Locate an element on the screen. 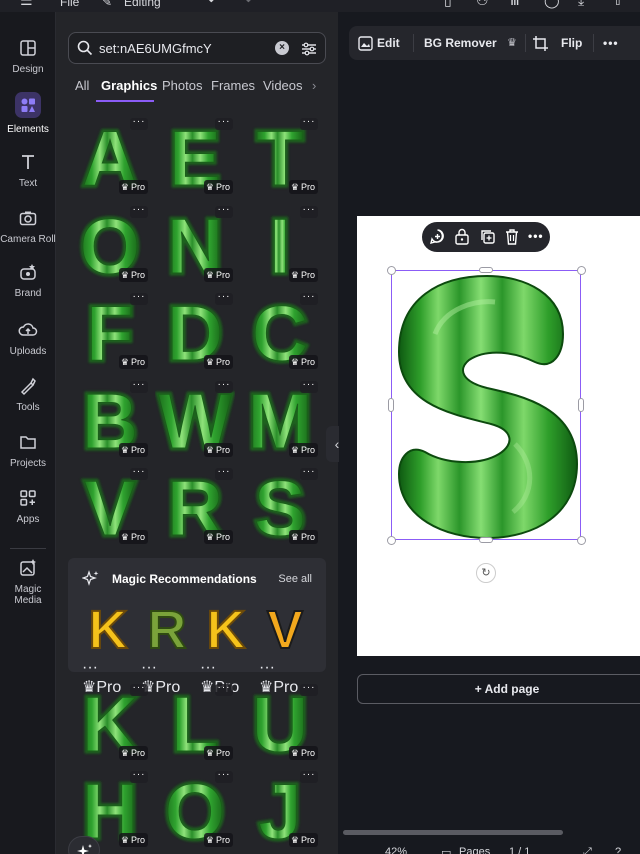 The image size is (640, 854). rail-item-elements: Elements is located at coordinates (28, 113).